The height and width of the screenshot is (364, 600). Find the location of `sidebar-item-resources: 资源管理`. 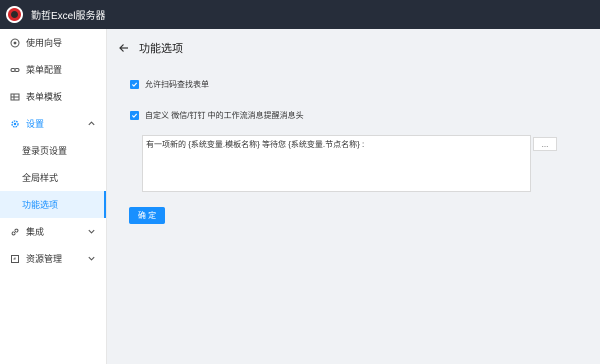

sidebar-item-resources: 资源管理 is located at coordinates (53, 258).